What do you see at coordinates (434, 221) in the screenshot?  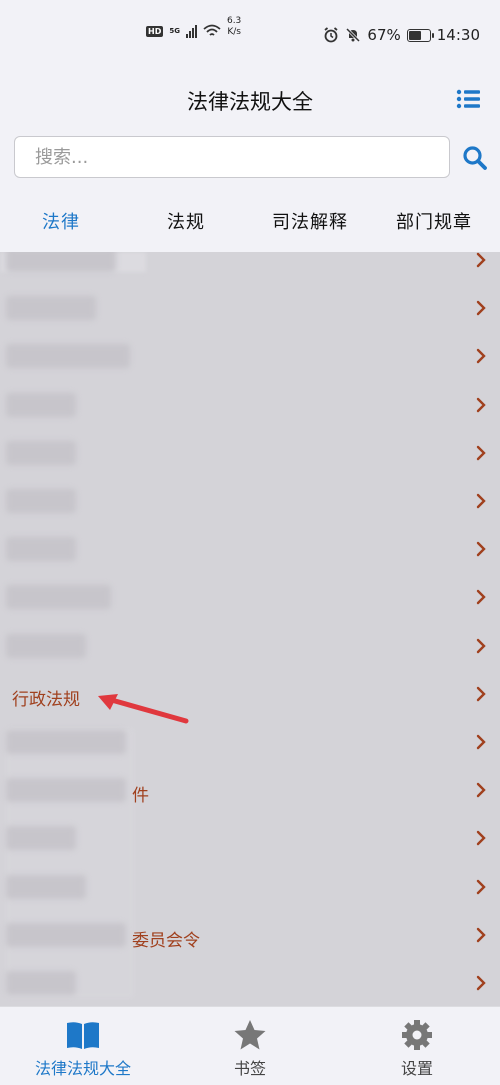 I see `tab-department-rules: 部门规章` at bounding box center [434, 221].